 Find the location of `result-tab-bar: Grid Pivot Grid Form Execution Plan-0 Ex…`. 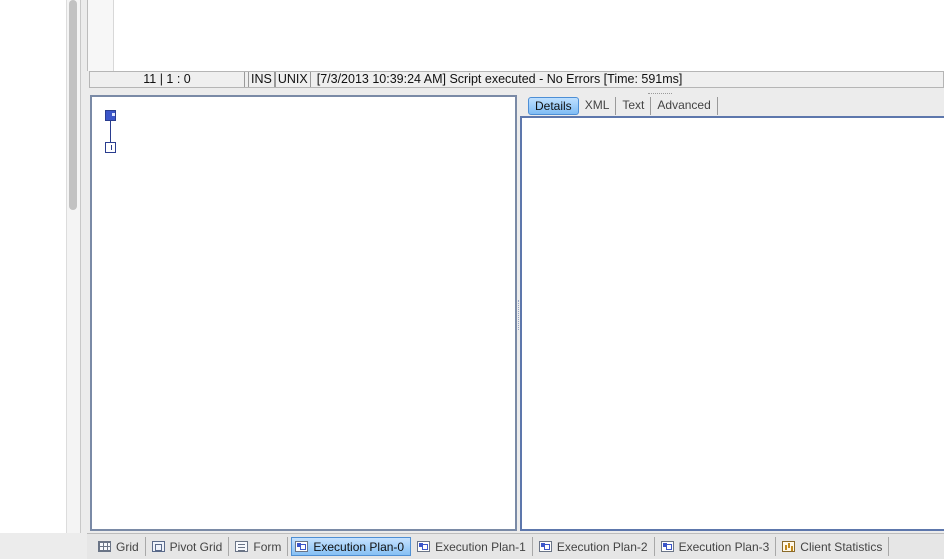

result-tab-bar: Grid Pivot Grid Form Execution Plan-0 Ex… is located at coordinates (515, 546).